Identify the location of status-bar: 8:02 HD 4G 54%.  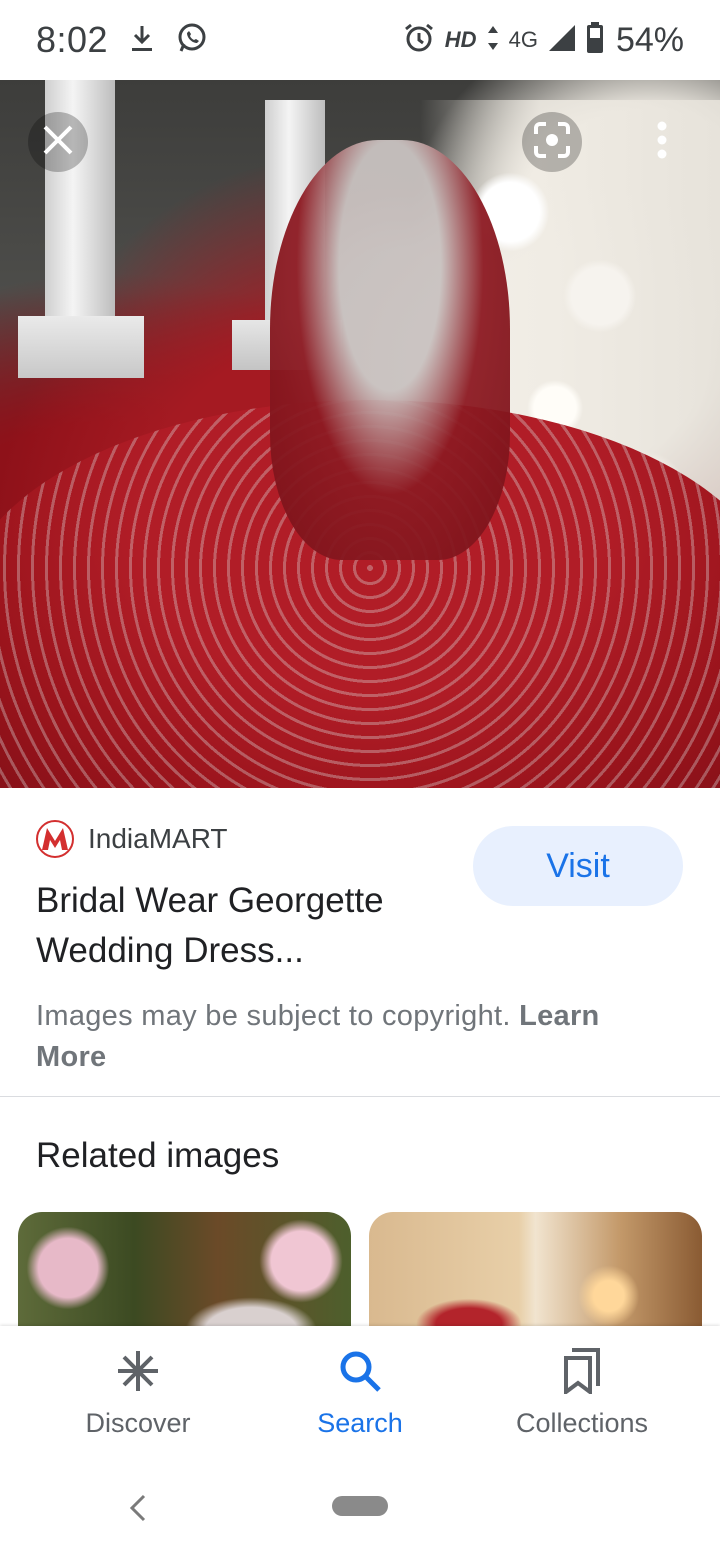
(360, 40).